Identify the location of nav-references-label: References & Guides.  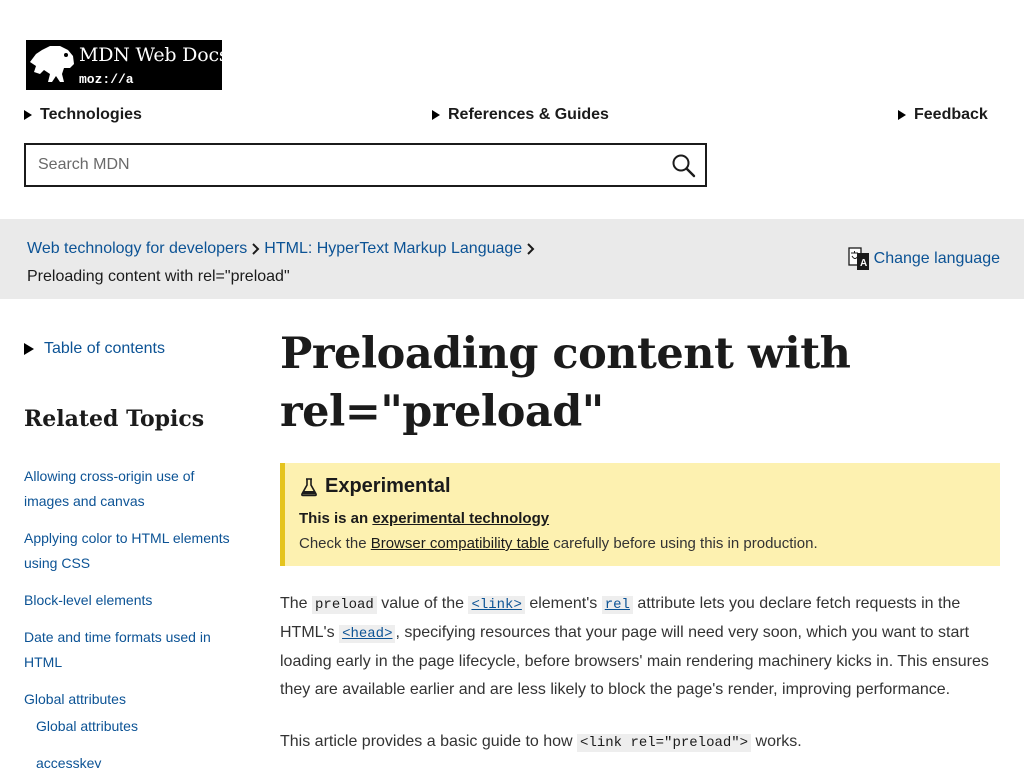
(528, 114).